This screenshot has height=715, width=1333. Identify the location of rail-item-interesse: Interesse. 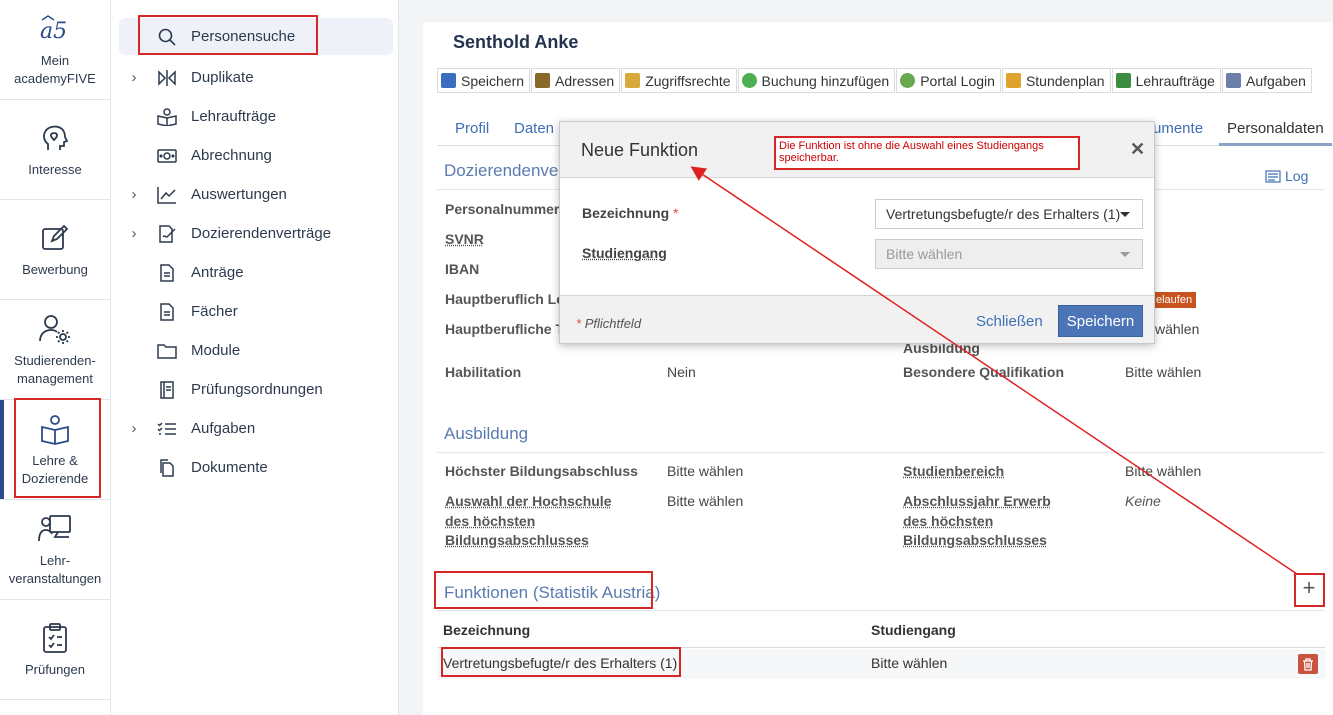
(55, 150).